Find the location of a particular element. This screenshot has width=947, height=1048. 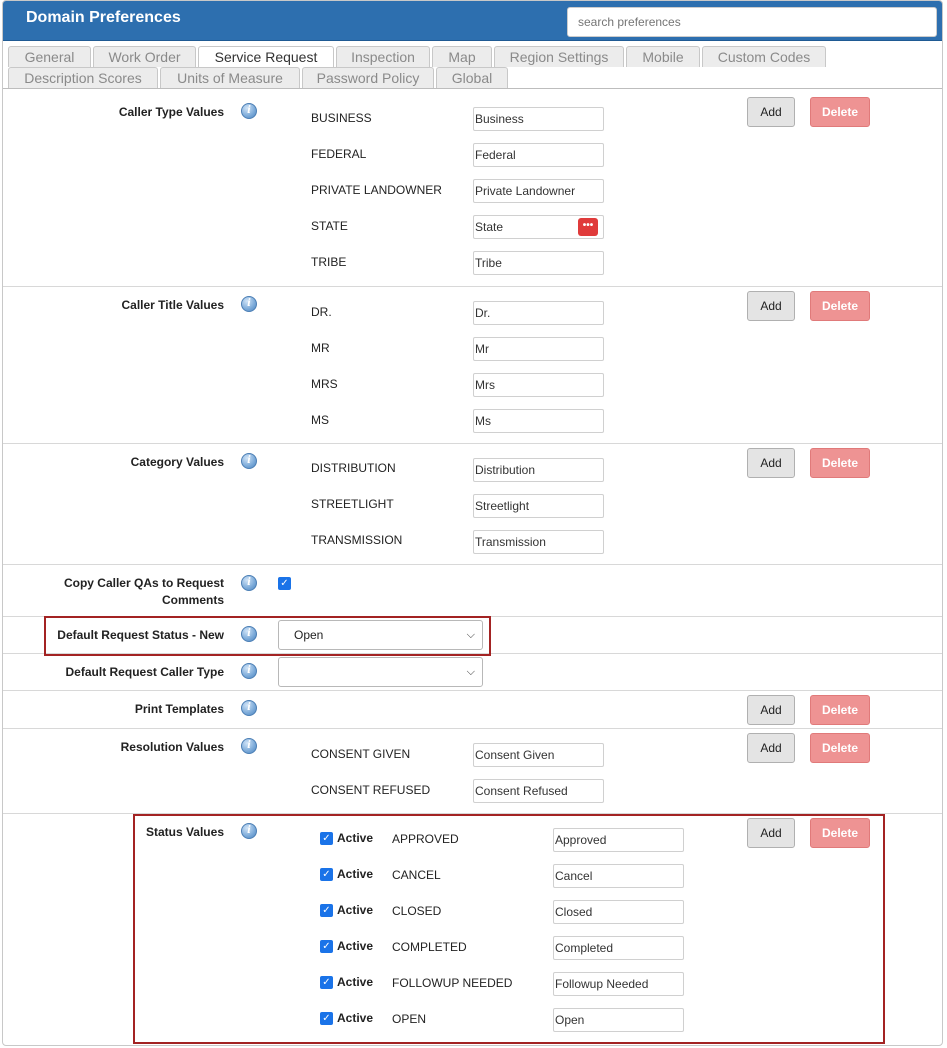

category-value-input: Streetlight is located at coordinates (538, 506).